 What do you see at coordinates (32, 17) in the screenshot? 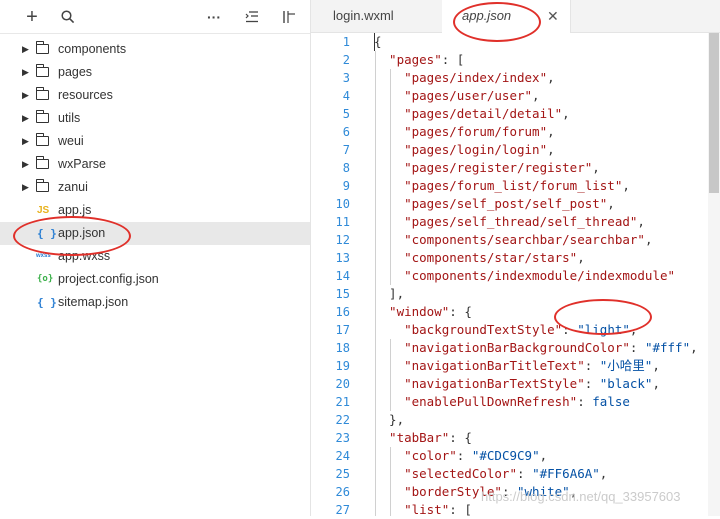
I see `plus-icon: +` at bounding box center [32, 17].